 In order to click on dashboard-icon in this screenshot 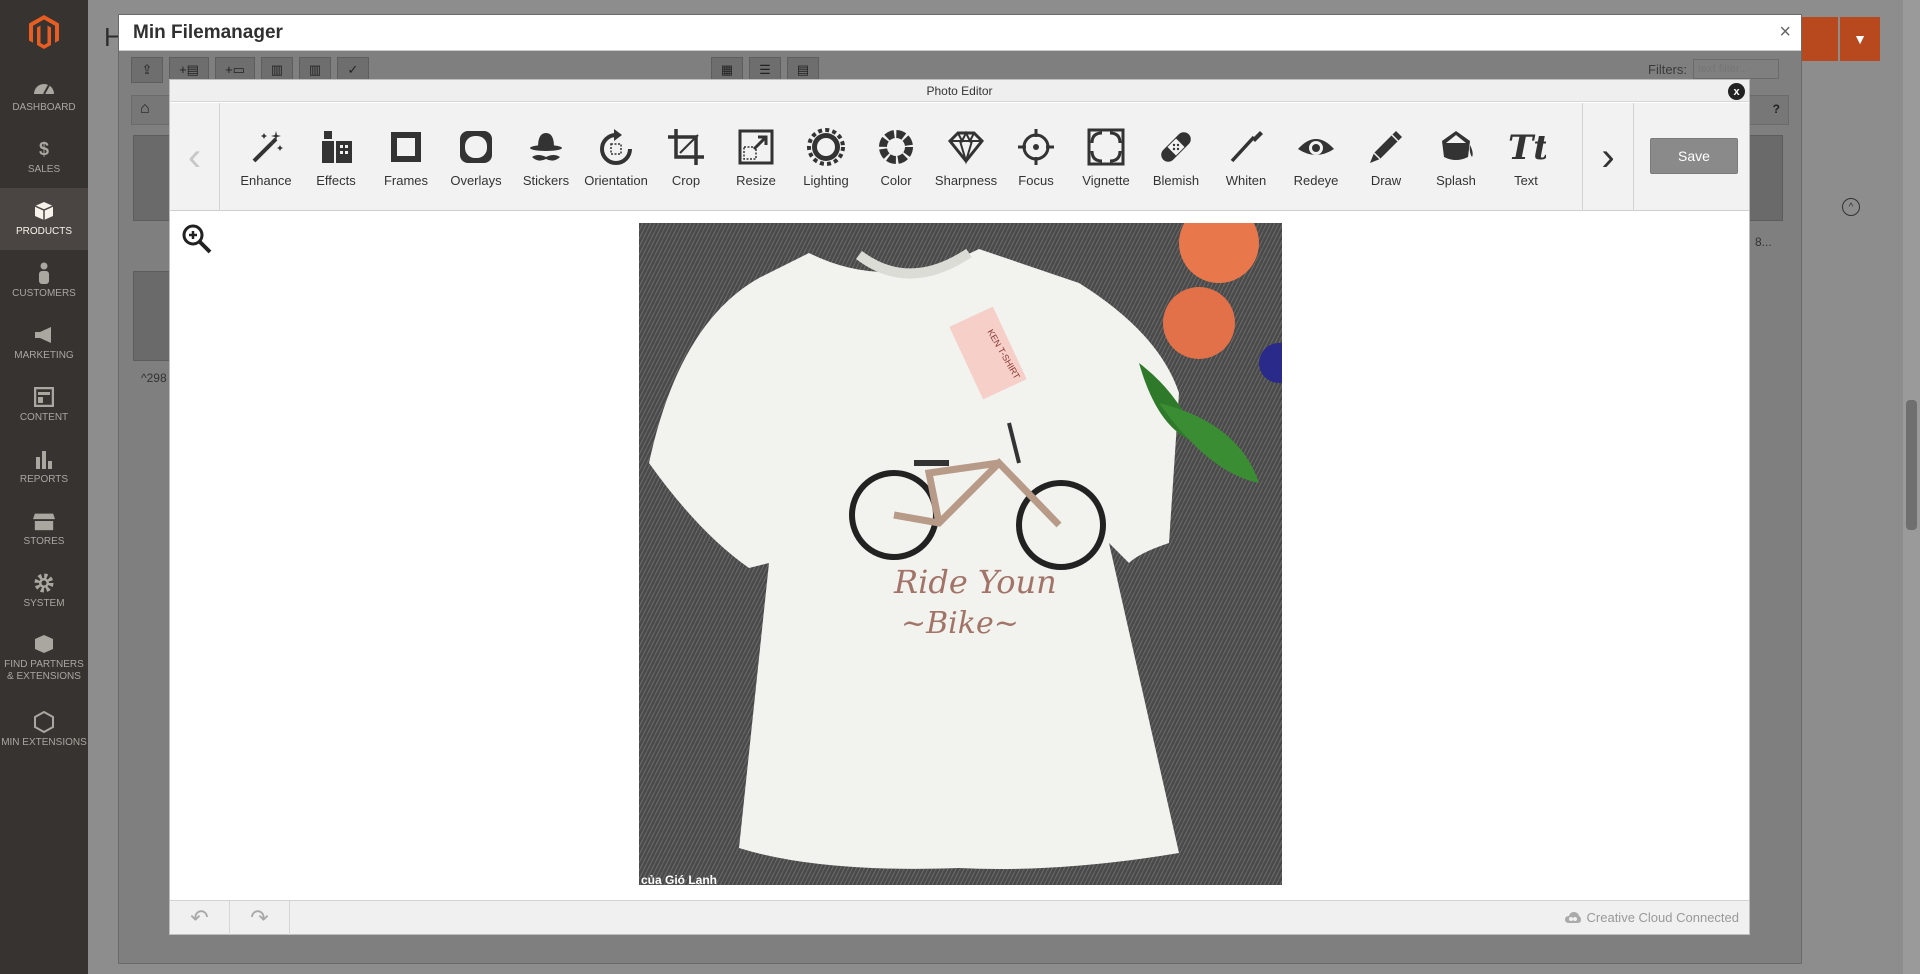, I will do `click(44, 87)`.